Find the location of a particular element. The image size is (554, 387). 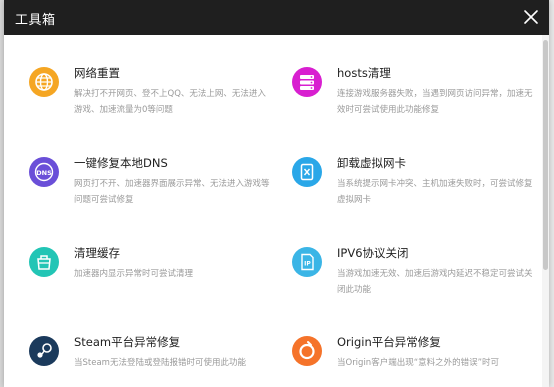

tool-description: 当游戏加速无效、加速后游戏内延迟不稳定可尝试关闭此功能 is located at coordinates (435, 282).